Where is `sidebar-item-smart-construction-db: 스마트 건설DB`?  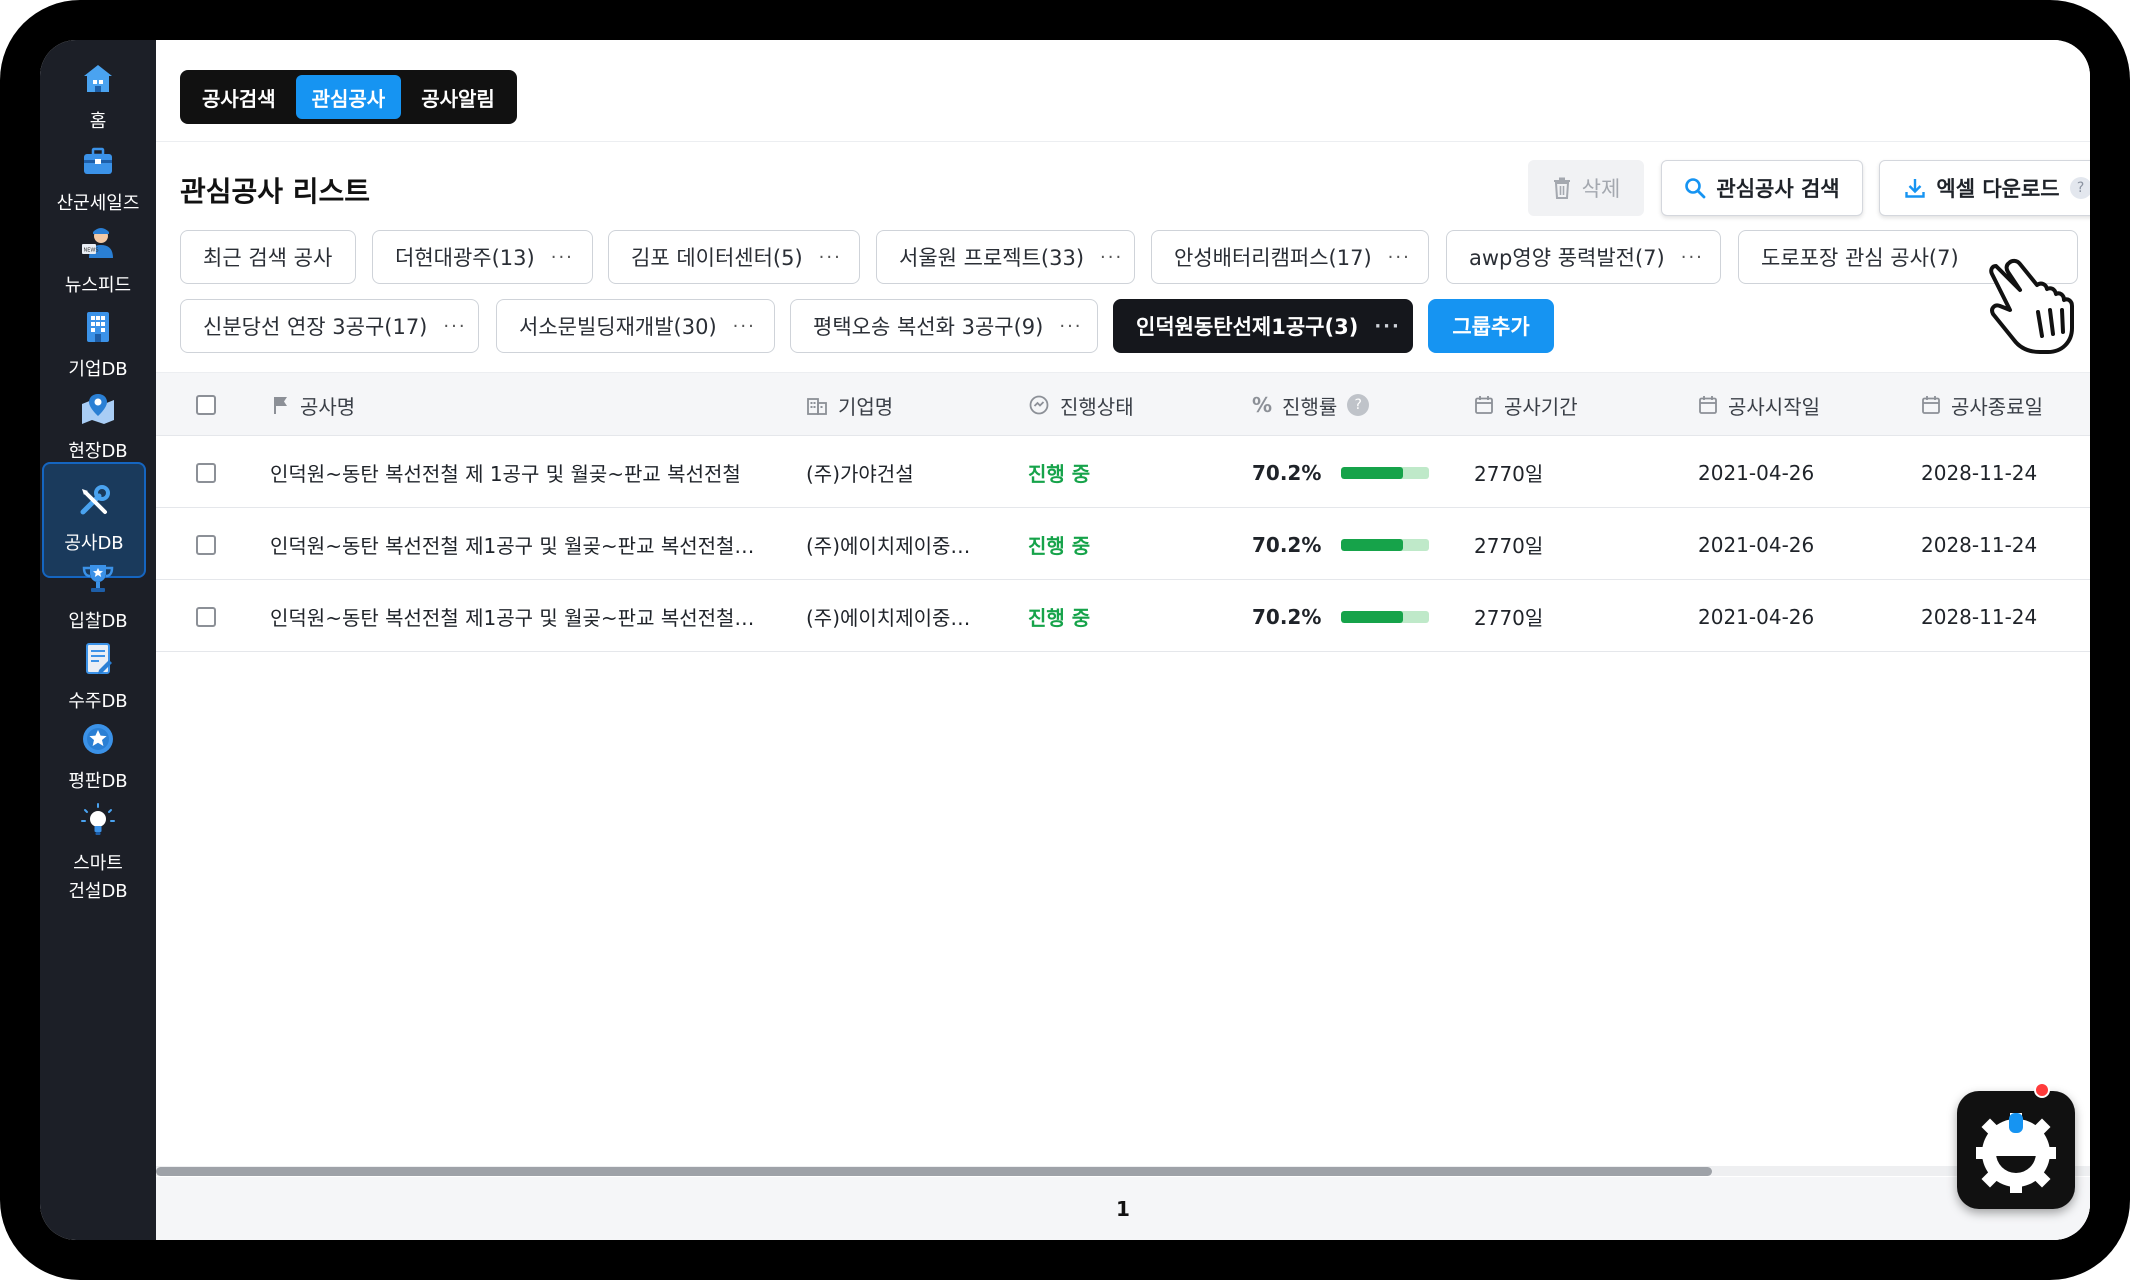 sidebar-item-smart-construction-db: 스마트 건설DB is located at coordinates (98, 854).